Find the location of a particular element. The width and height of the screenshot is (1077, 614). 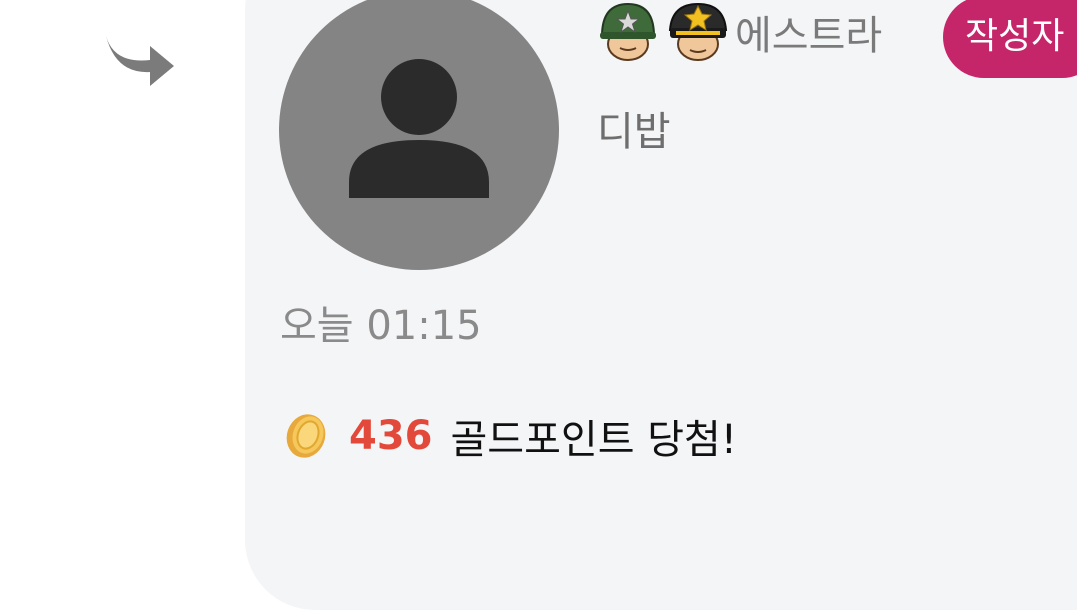

gold-point-reward: 436 골드포인트 당첨! is located at coordinates (510, 436).